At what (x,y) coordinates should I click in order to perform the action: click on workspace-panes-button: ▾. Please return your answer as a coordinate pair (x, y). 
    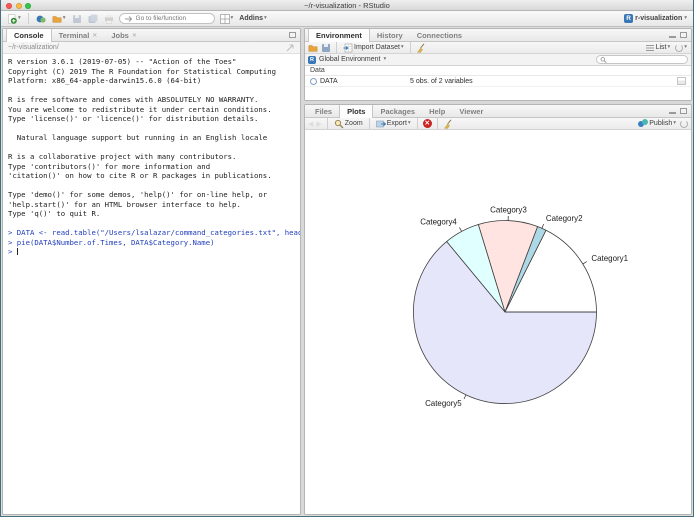
    Looking at the image, I should click on (227, 19).